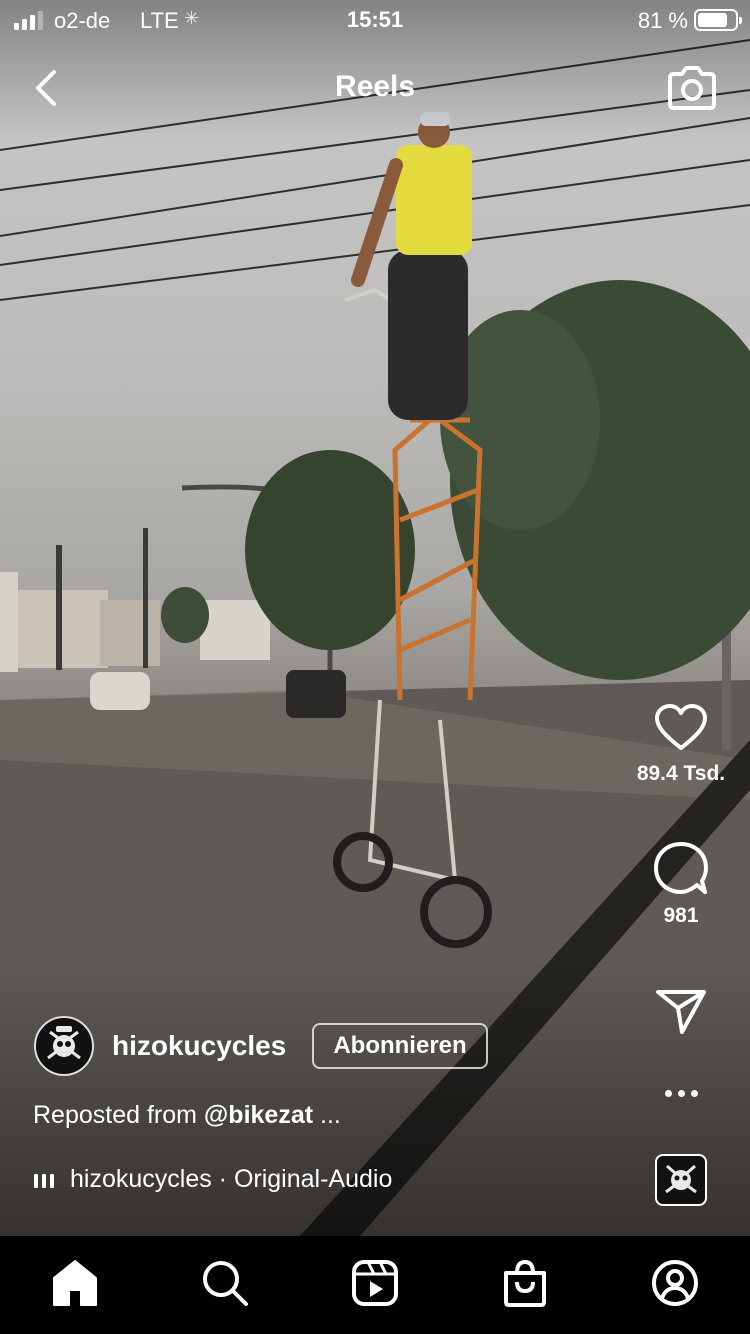  I want to click on search-icon, so click(225, 1283).